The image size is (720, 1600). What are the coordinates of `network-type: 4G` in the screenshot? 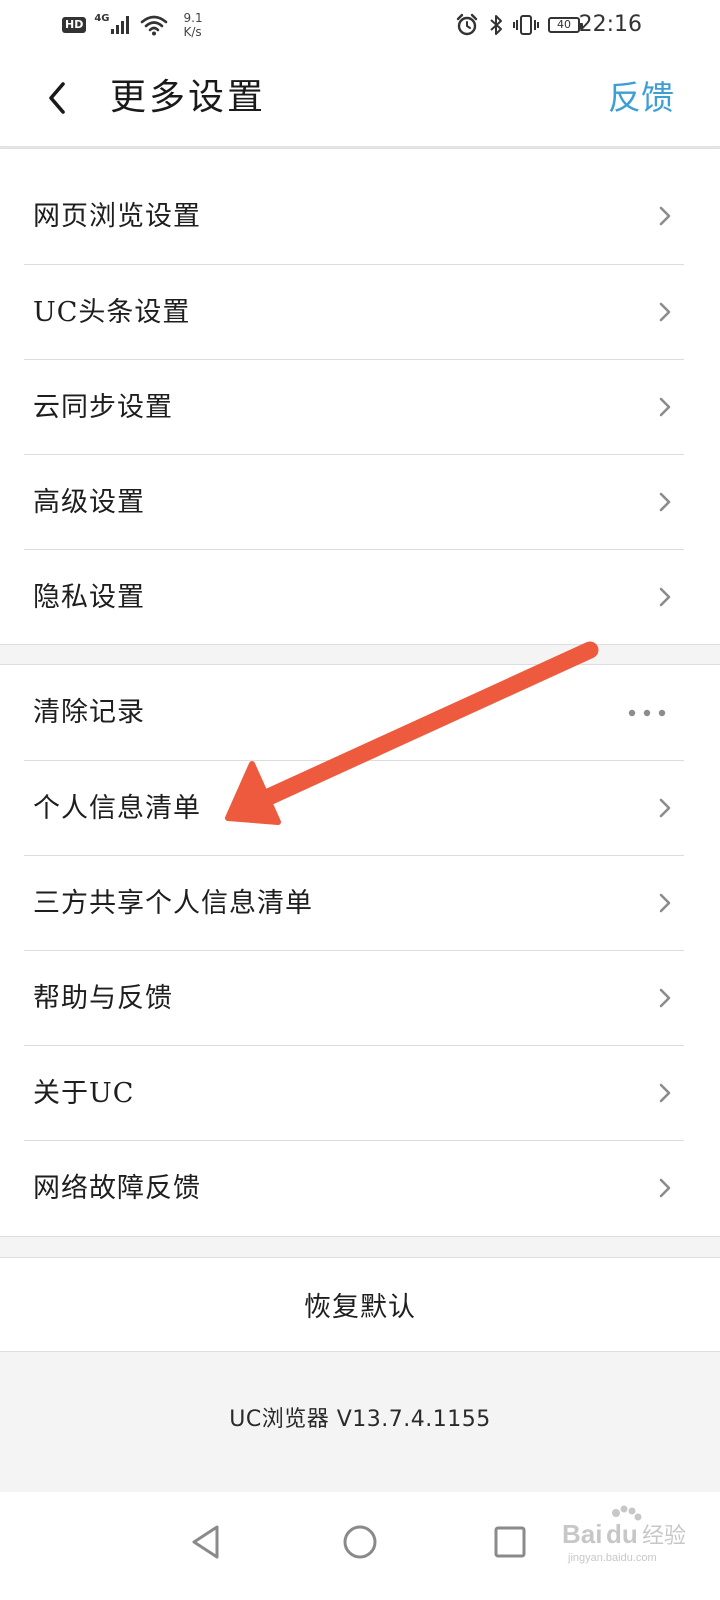 It's located at (102, 18).